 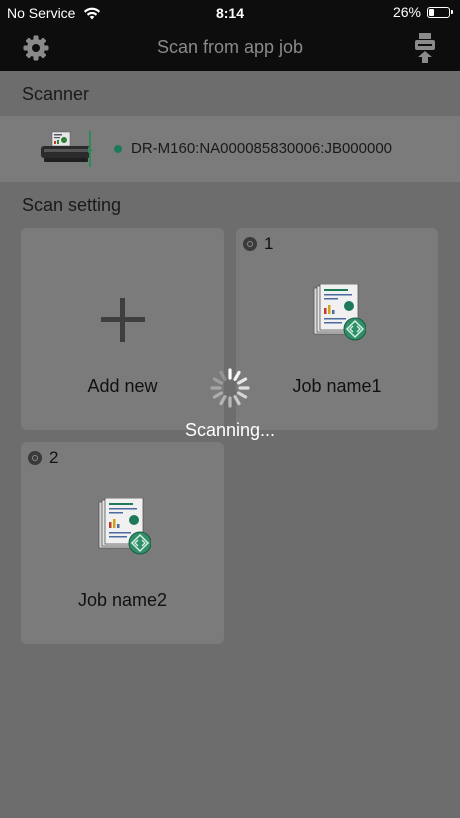 What do you see at coordinates (54, 457) in the screenshot?
I see `job-number: 2` at bounding box center [54, 457].